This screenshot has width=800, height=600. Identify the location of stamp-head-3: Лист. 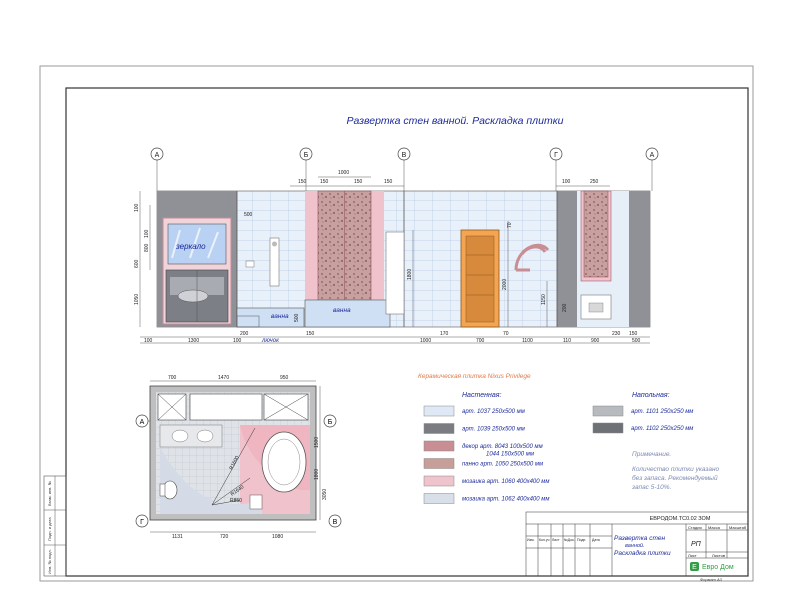
(556, 540).